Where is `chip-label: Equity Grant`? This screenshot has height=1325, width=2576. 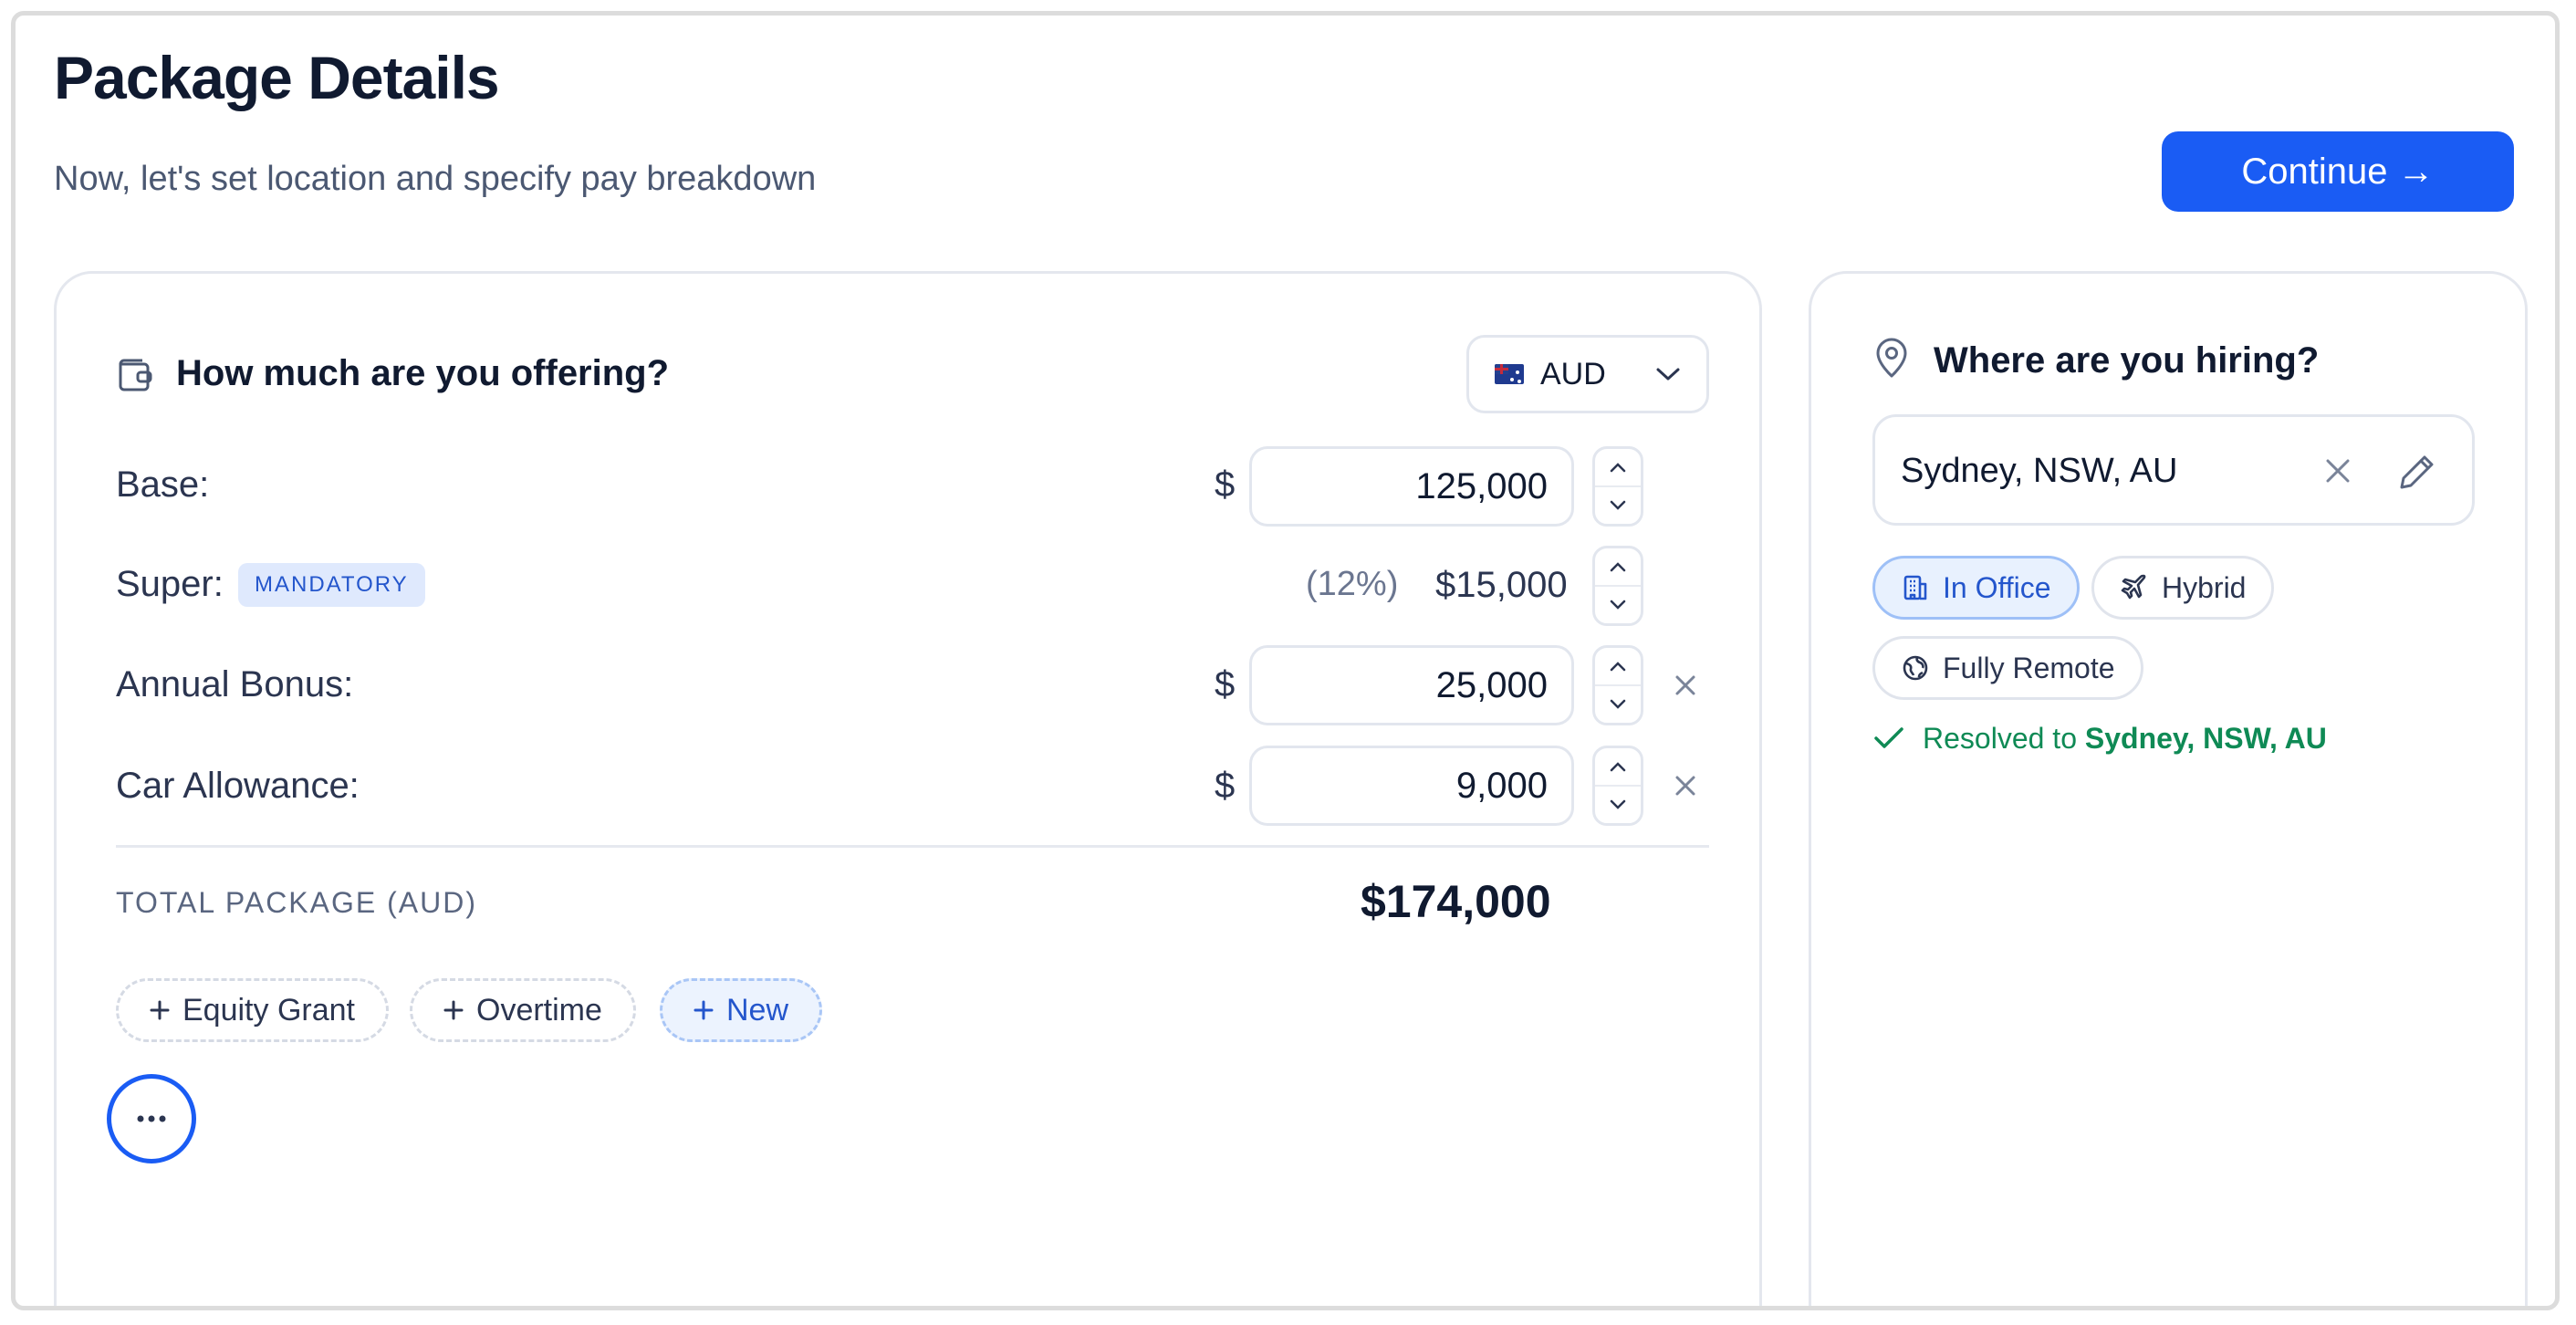
chip-label: Equity Grant is located at coordinates (269, 1010).